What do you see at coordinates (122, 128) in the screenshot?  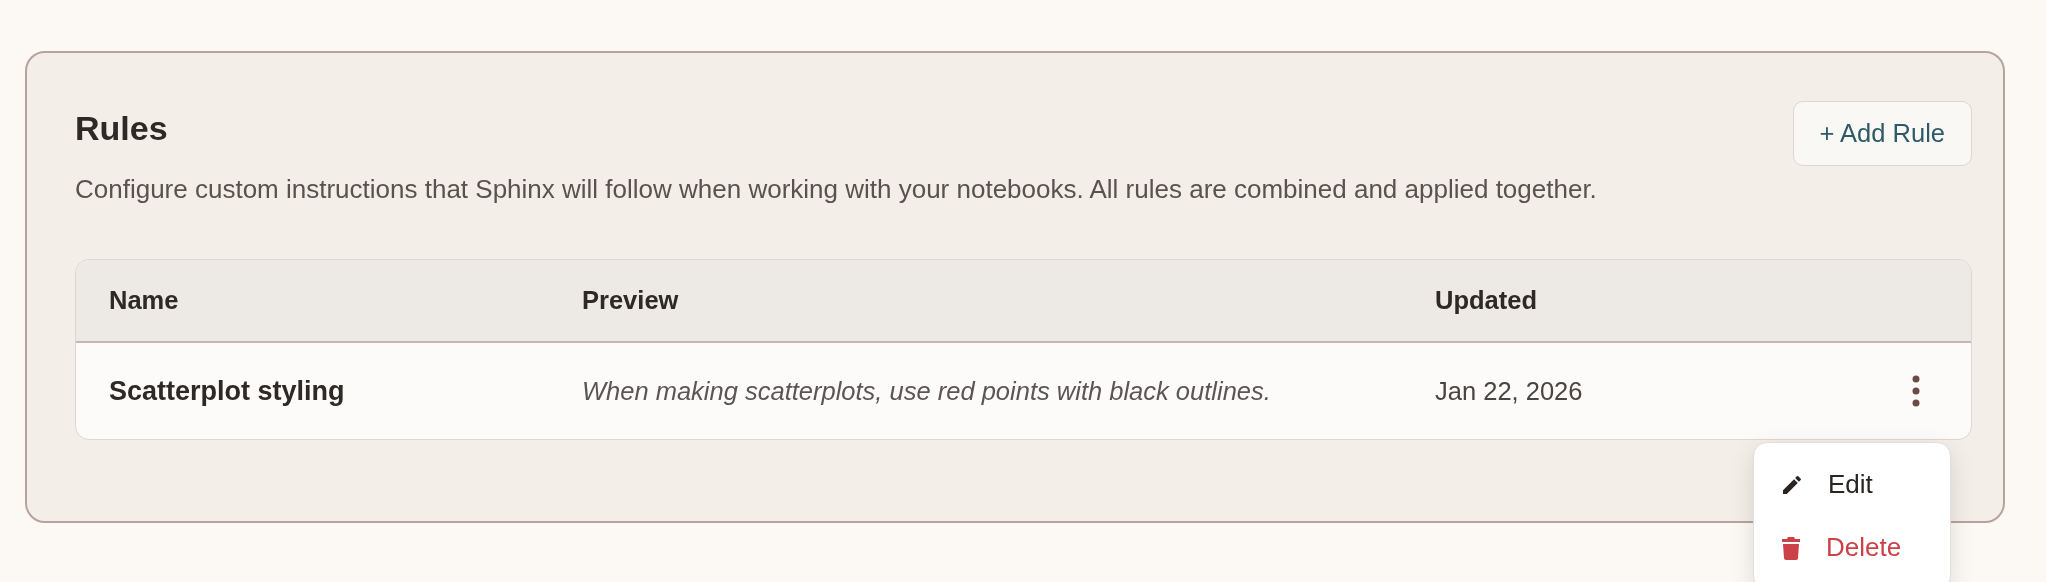 I see `section-title: Rules` at bounding box center [122, 128].